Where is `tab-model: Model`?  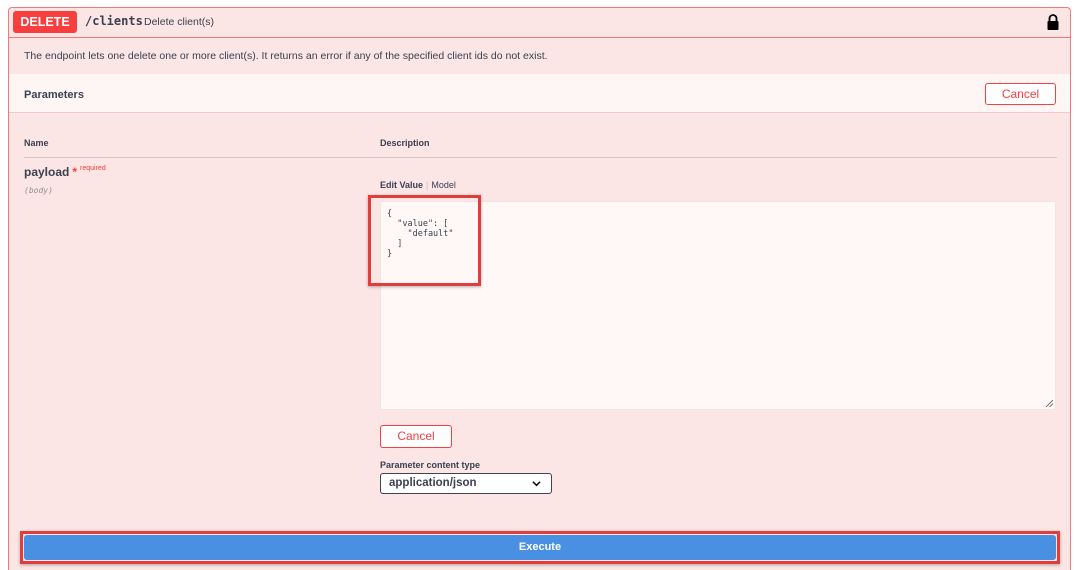
tab-model: Model is located at coordinates (443, 185).